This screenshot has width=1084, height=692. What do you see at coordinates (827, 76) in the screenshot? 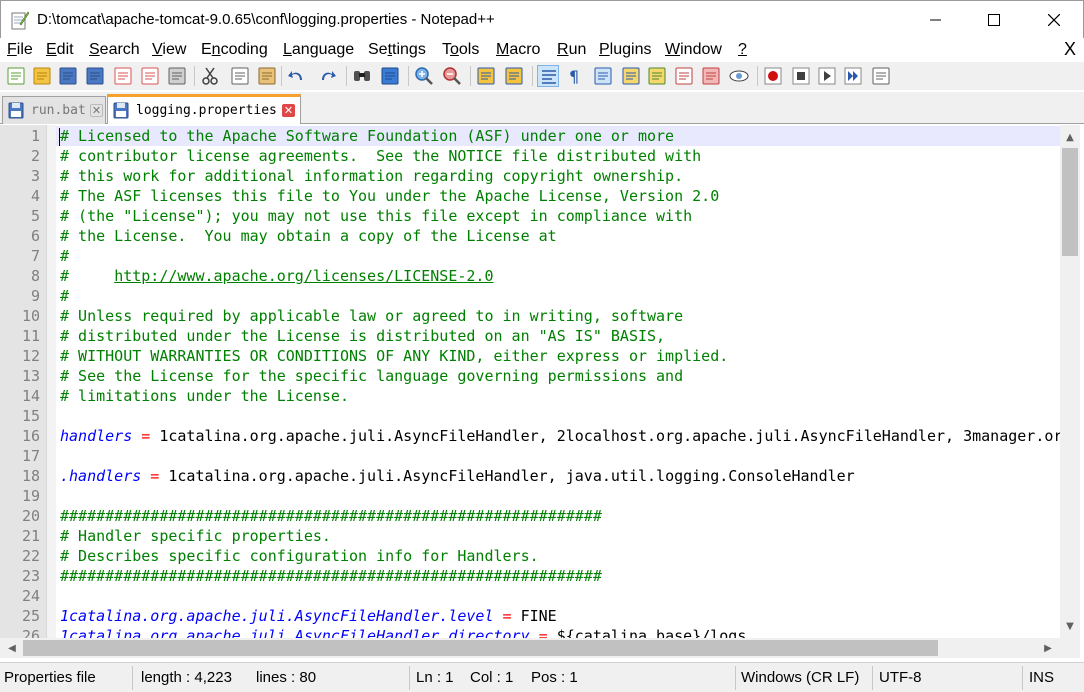
I see `play-macro-button` at bounding box center [827, 76].